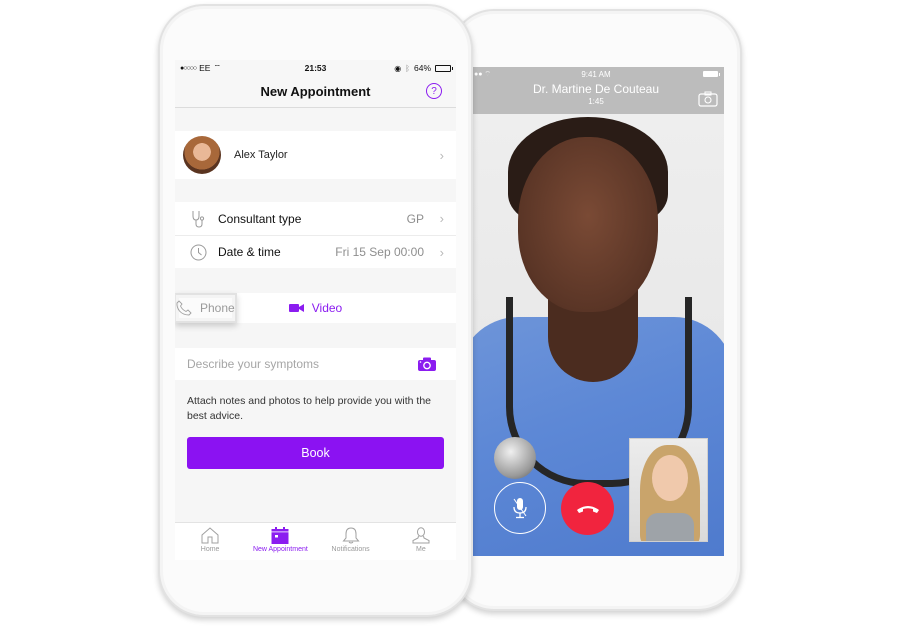 The height and width of the screenshot is (628, 900). I want to click on microphone-off-icon, so click(520, 508).